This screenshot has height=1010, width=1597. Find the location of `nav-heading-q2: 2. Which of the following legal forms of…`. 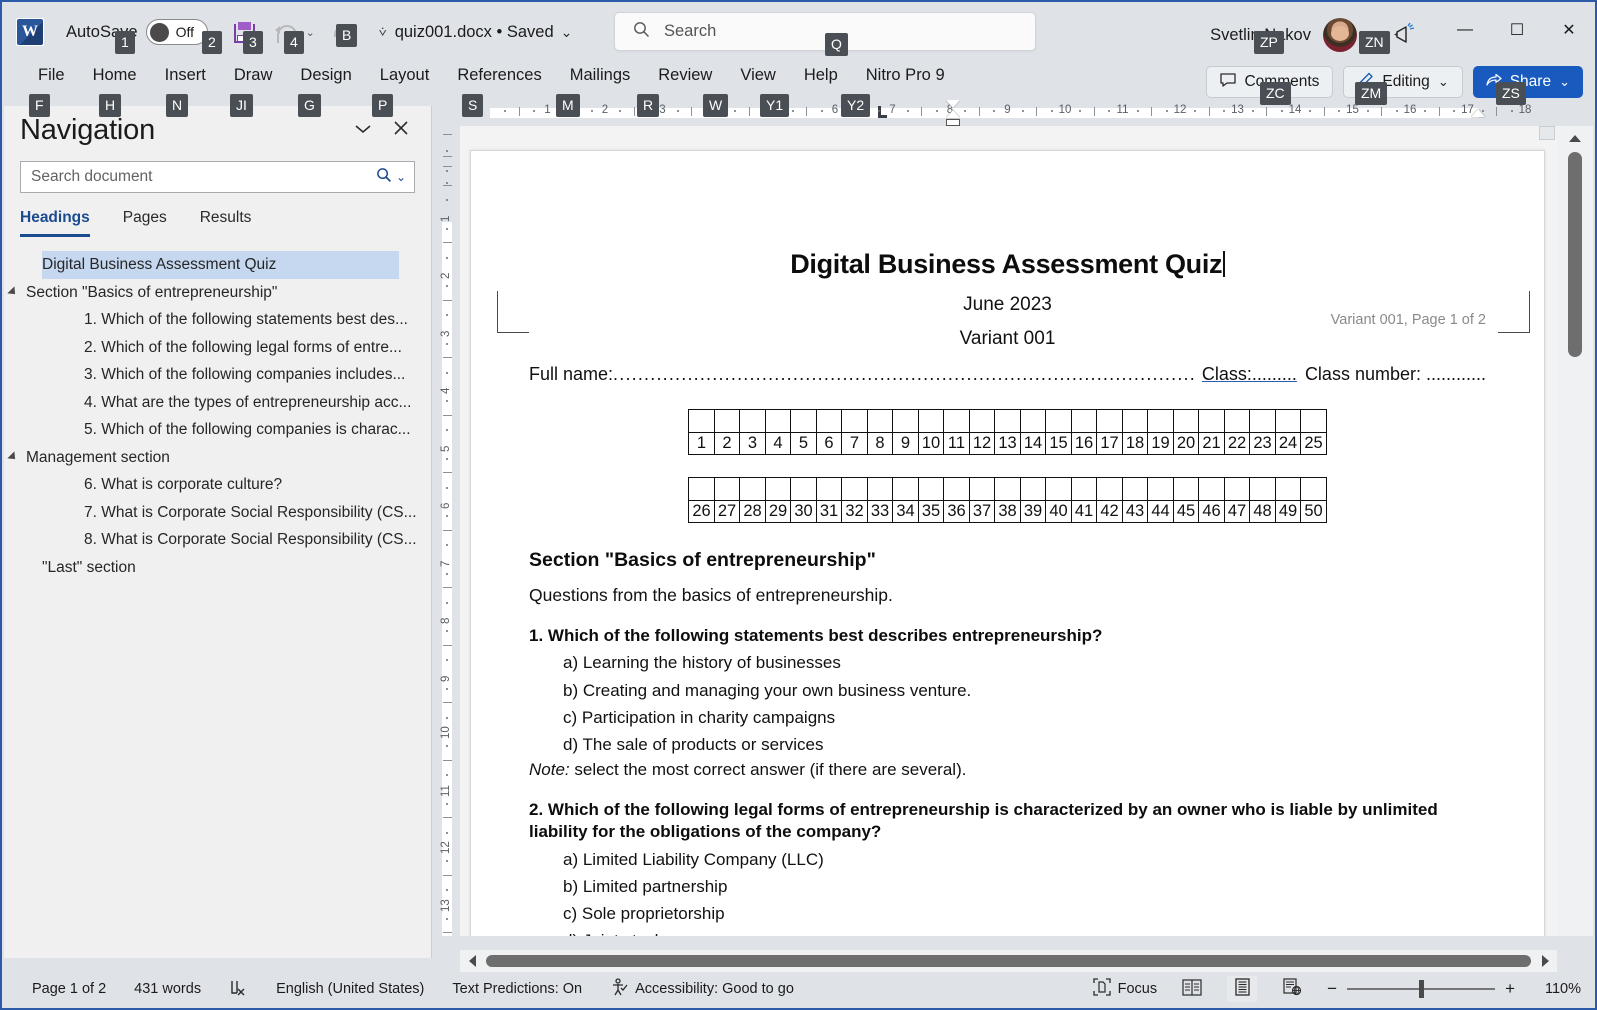

nav-heading-q2: 2. Which of the following legal forms of… is located at coordinates (217, 348).